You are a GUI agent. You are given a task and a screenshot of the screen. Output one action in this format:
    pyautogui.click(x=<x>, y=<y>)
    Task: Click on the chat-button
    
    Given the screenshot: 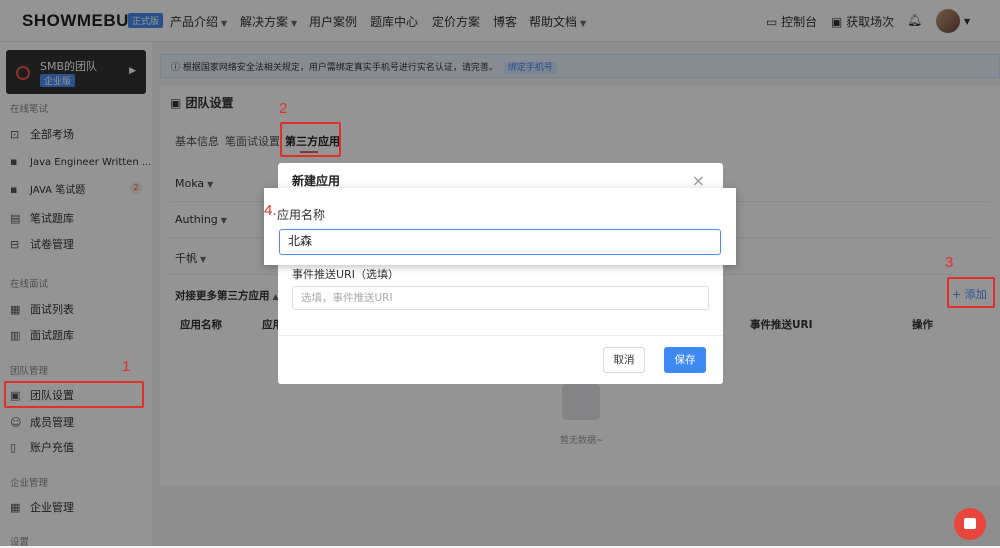 What is the action you would take?
    pyautogui.click(x=970, y=524)
    